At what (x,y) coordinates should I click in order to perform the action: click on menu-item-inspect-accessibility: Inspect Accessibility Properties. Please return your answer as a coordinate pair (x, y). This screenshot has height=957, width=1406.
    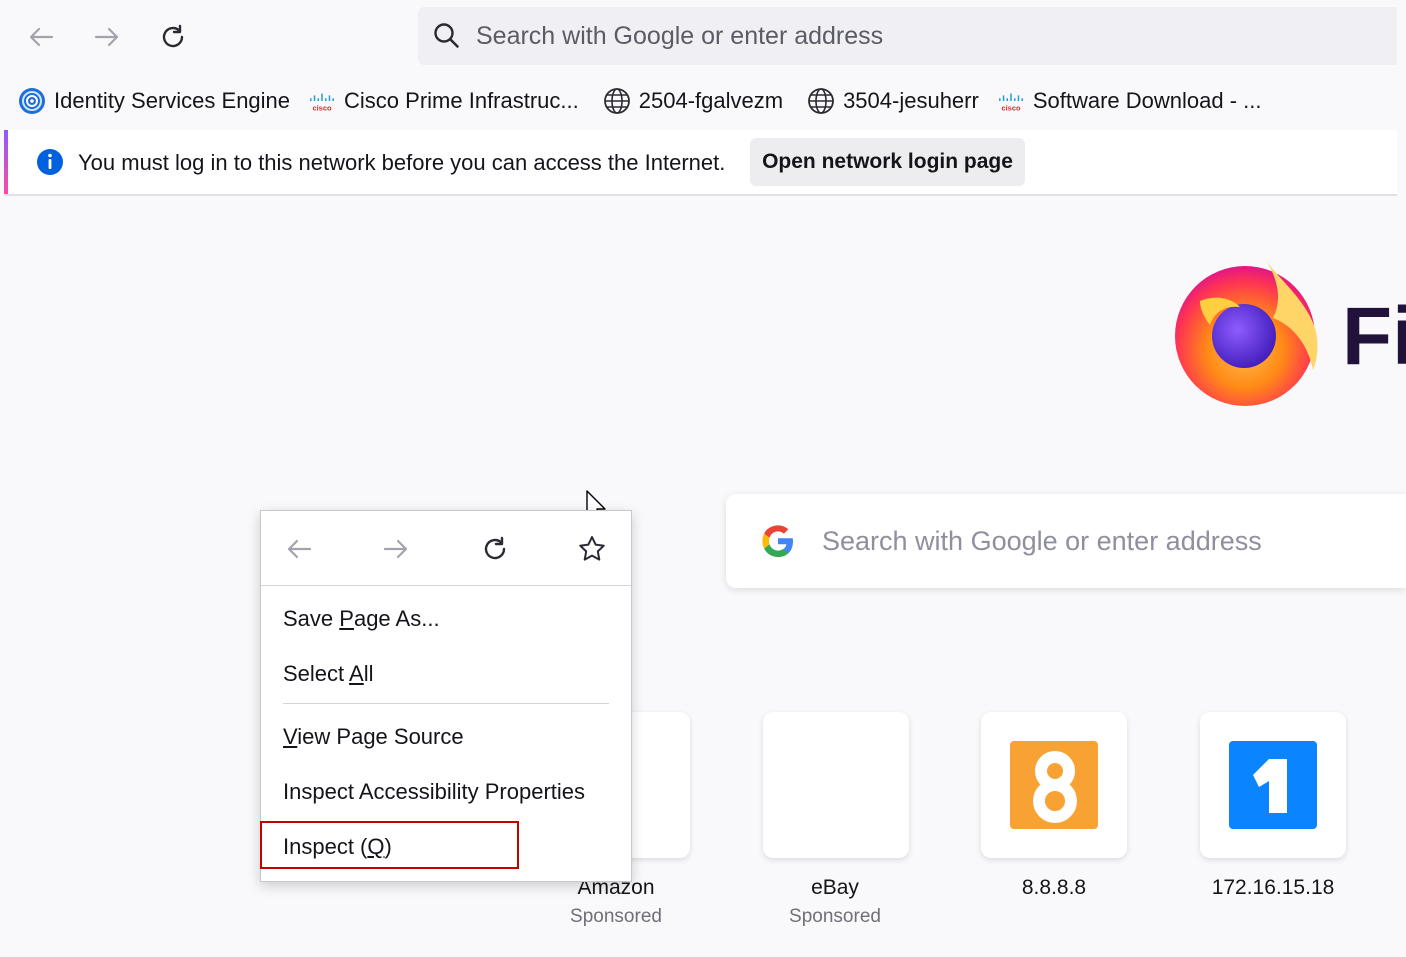
    Looking at the image, I should click on (434, 792).